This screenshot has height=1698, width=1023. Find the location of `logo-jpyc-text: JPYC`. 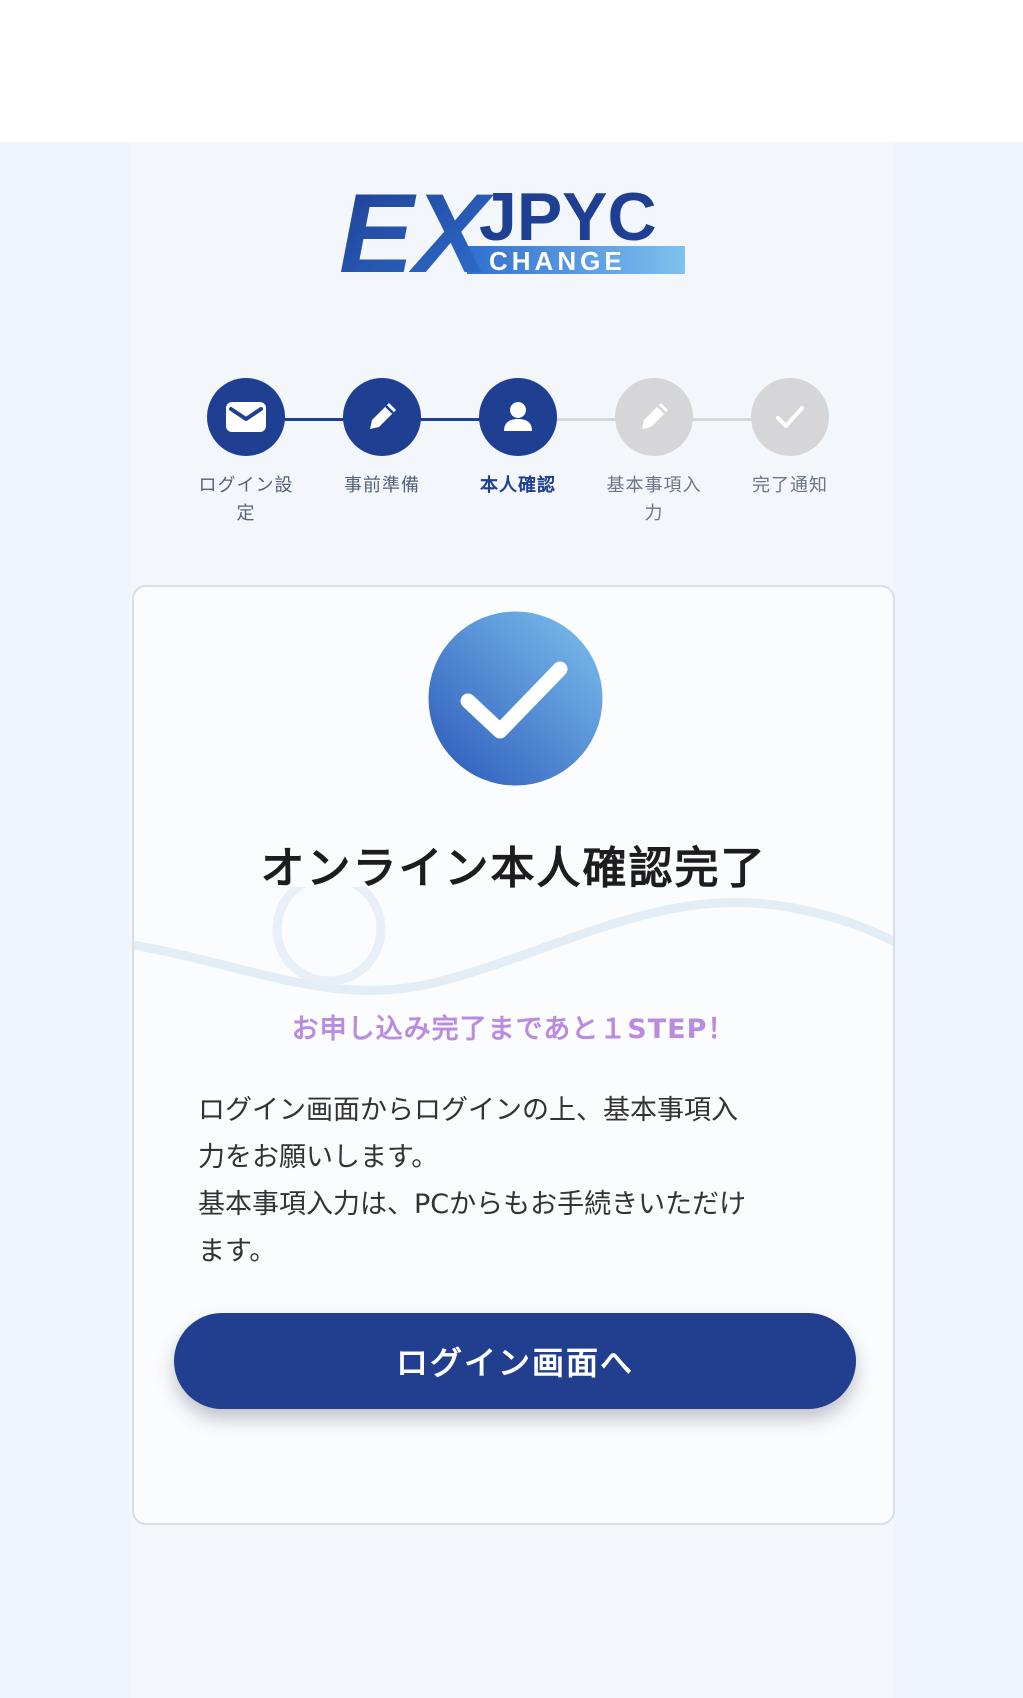

logo-jpyc-text: JPYC is located at coordinates (568, 217).